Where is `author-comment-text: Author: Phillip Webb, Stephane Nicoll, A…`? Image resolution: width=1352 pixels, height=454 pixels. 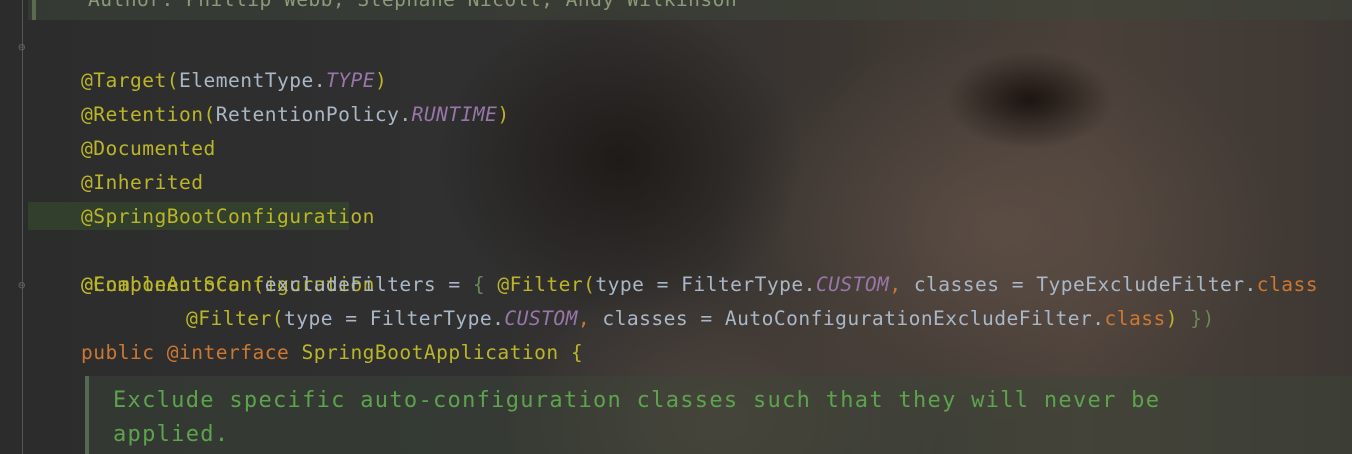 author-comment-text: Author: Phillip Webb, Stephane Nicoll, A… is located at coordinates (412, 5).